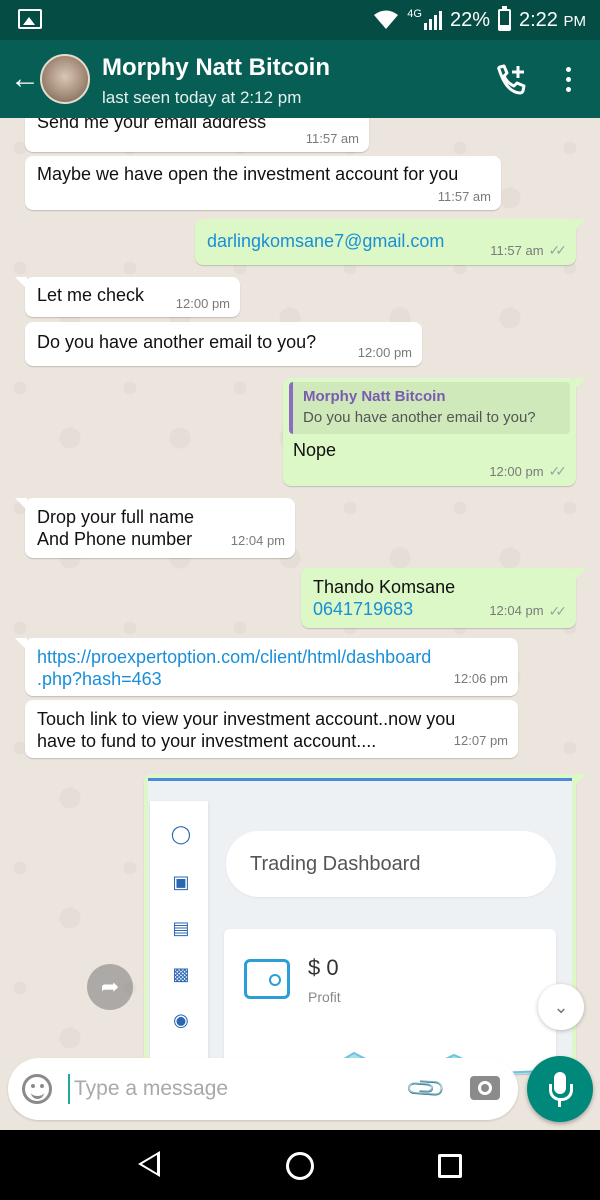 Image resolution: width=600 pixels, height=1200 pixels. What do you see at coordinates (390, 242) in the screenshot?
I see `message-outgoing: darlingkomsane7@gmail.com 11:57 am ✓✓` at bounding box center [390, 242].